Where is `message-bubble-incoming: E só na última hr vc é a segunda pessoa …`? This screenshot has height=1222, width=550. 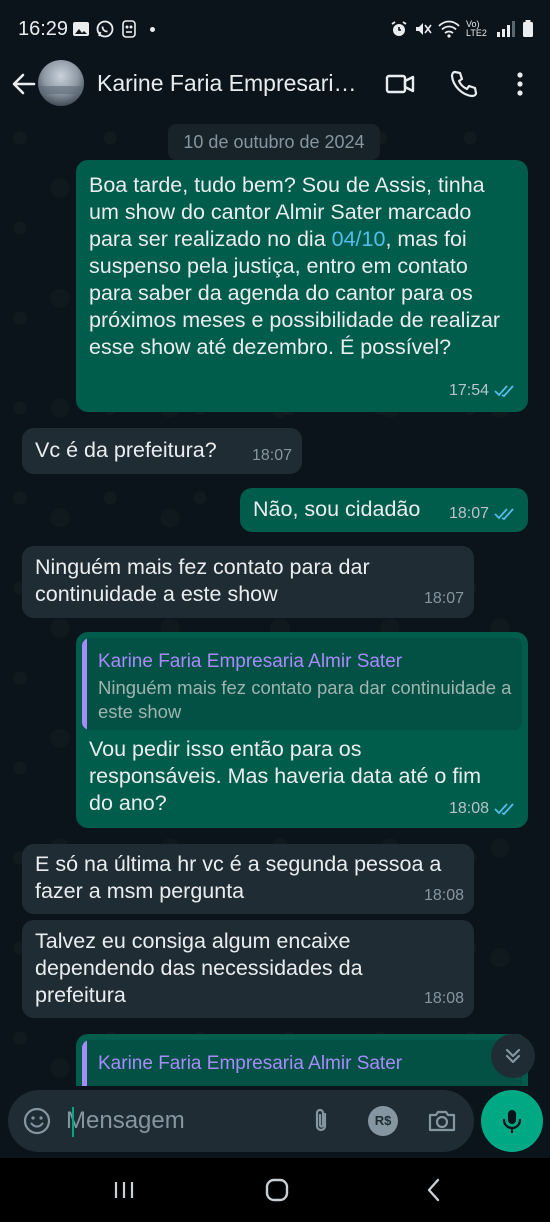
message-bubble-incoming: E só na última hr vc é a segunda pessoa … is located at coordinates (248, 879).